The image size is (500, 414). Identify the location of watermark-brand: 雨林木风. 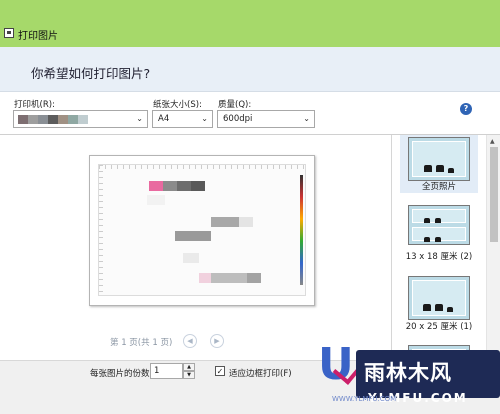
(408, 373).